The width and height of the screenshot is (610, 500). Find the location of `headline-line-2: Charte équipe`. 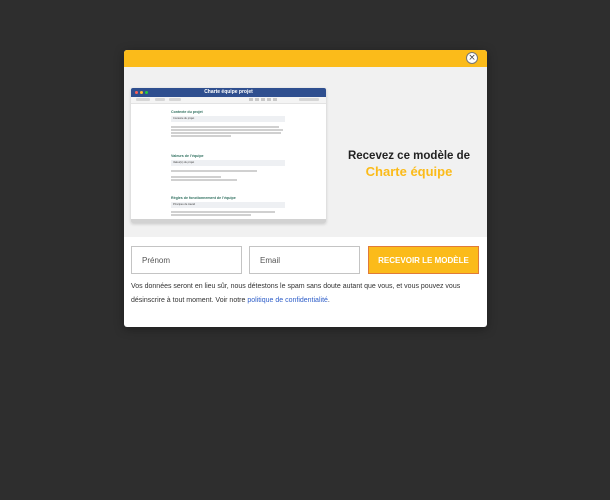

headline-line-2: Charte équipe is located at coordinates (409, 171).